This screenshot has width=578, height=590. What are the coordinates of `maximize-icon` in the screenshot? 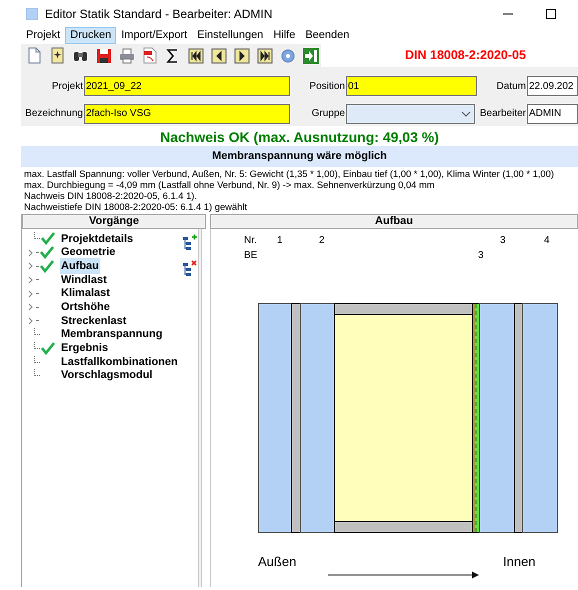 It's located at (551, 13).